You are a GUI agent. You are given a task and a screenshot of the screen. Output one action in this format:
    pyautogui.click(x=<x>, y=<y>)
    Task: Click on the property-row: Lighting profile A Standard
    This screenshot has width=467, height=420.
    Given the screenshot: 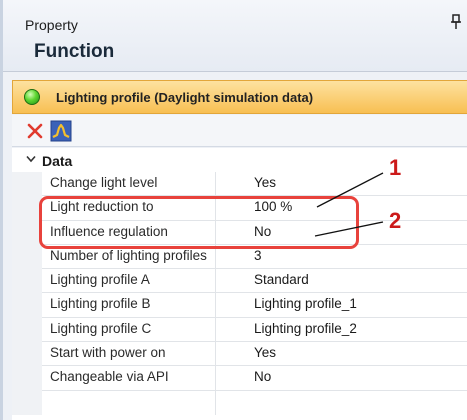 What is the action you would take?
    pyautogui.click(x=254, y=281)
    